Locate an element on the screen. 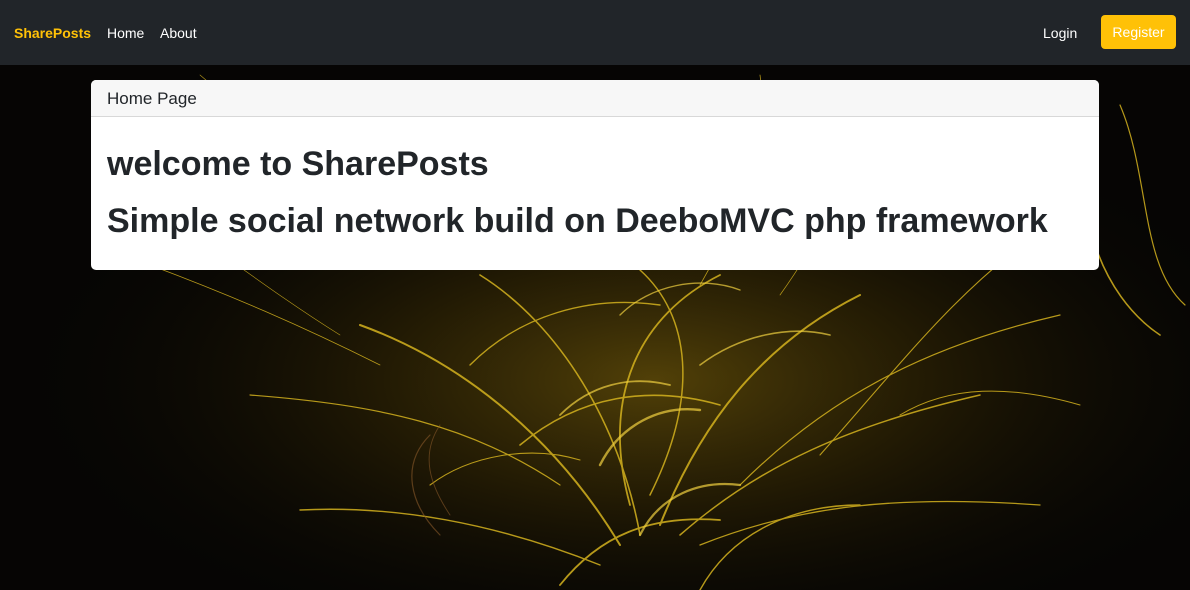 This screenshot has height=590, width=1190. top-navbar: SharePosts Home About Login Register is located at coordinates (595, 32).